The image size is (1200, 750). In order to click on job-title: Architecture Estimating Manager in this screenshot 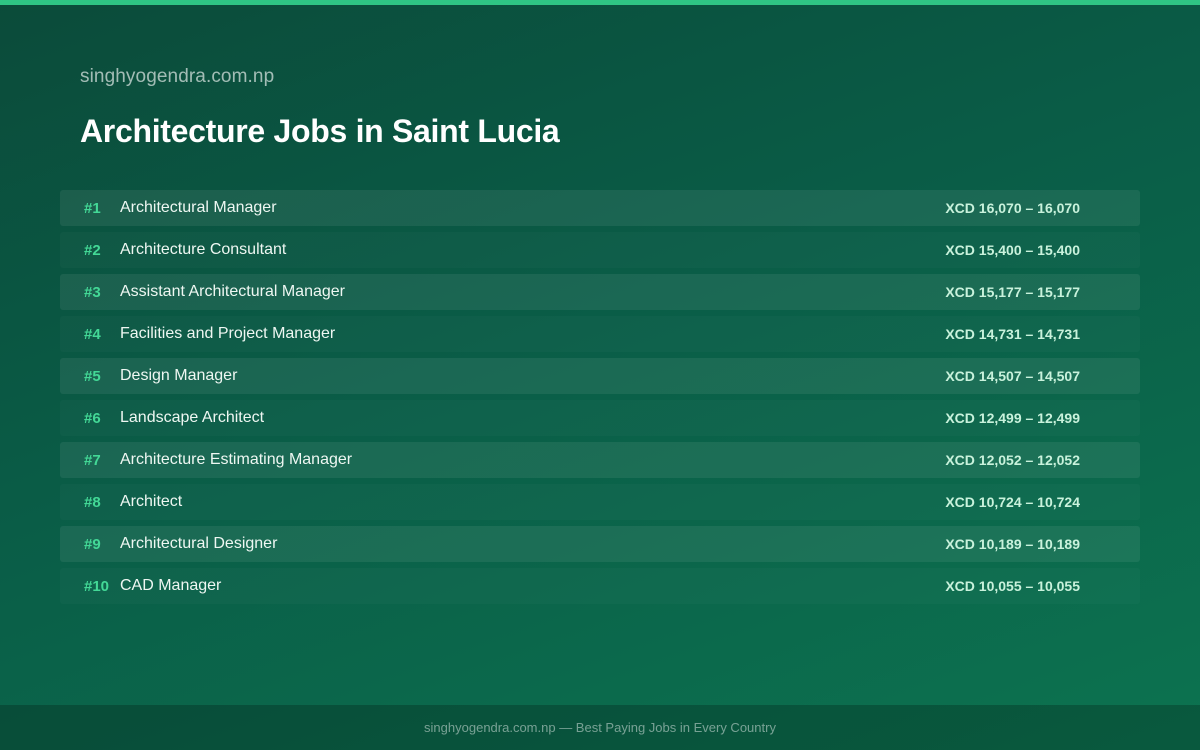, I will do `click(236, 459)`.